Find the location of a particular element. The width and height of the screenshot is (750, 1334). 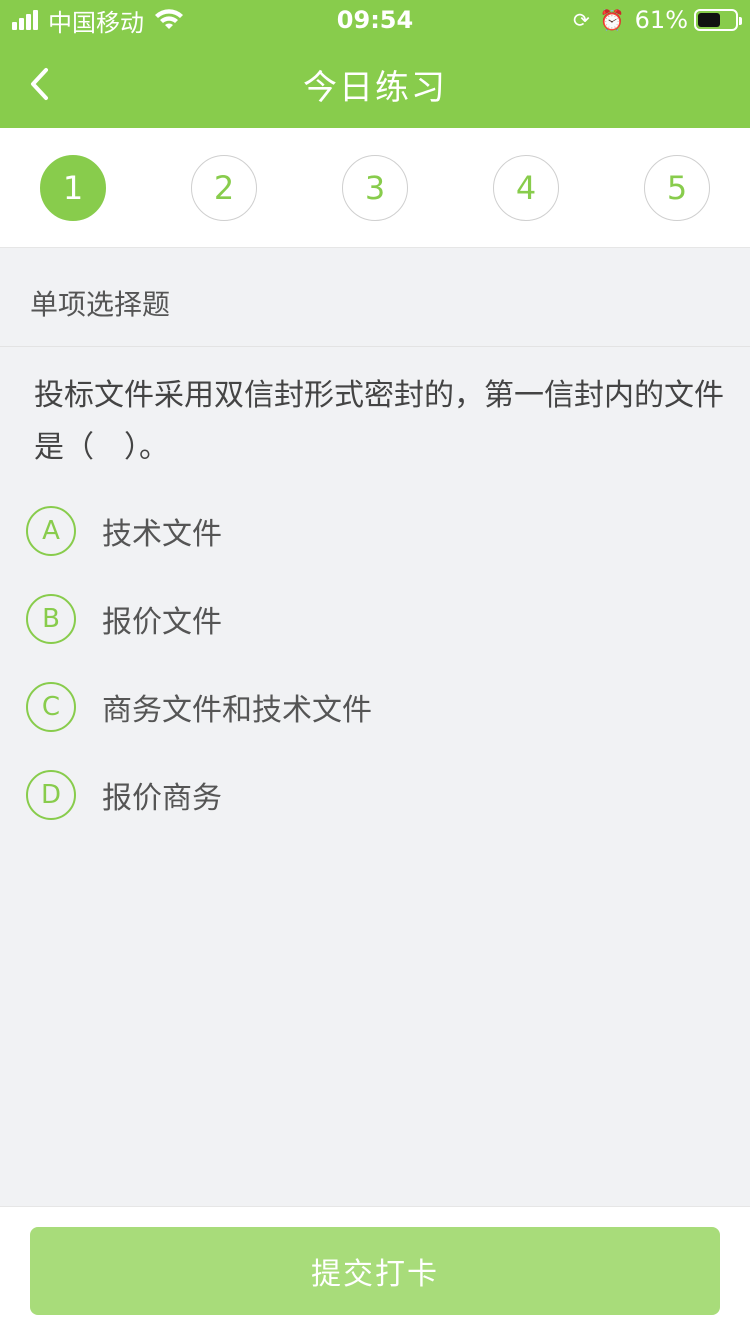

option-b: B 报价文件 is located at coordinates (124, 619).